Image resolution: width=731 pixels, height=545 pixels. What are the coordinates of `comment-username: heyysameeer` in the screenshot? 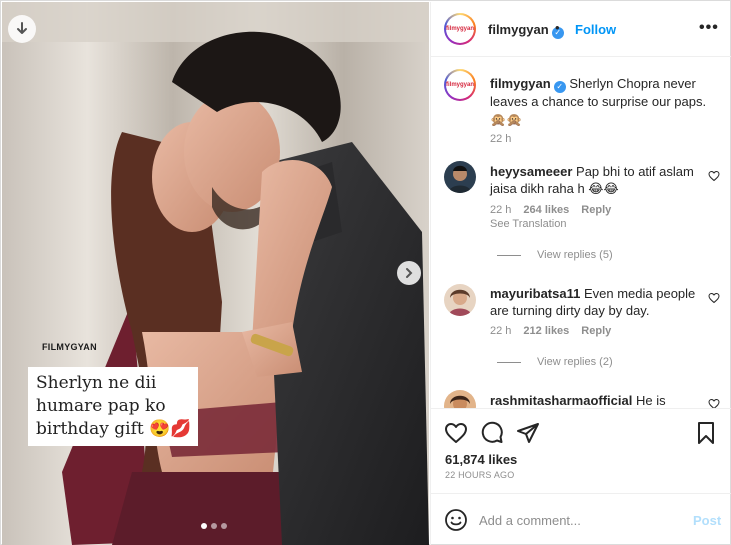 It's located at (531, 171).